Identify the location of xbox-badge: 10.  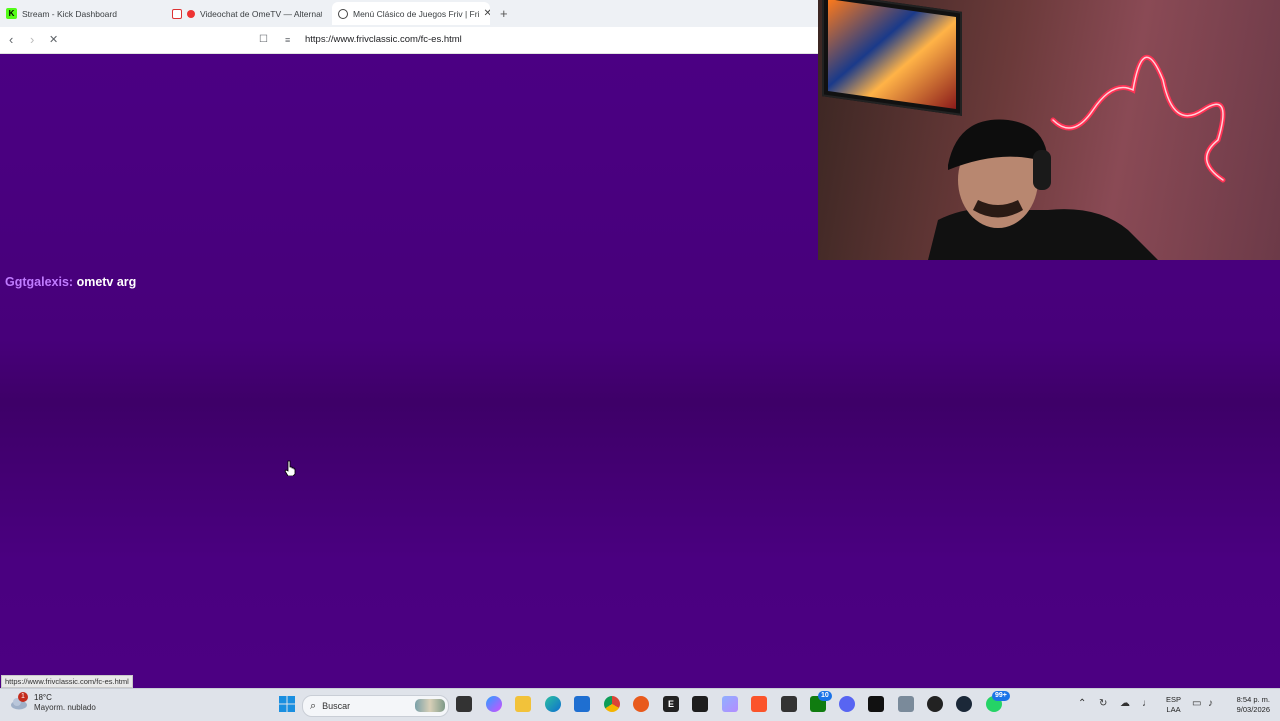
(825, 696).